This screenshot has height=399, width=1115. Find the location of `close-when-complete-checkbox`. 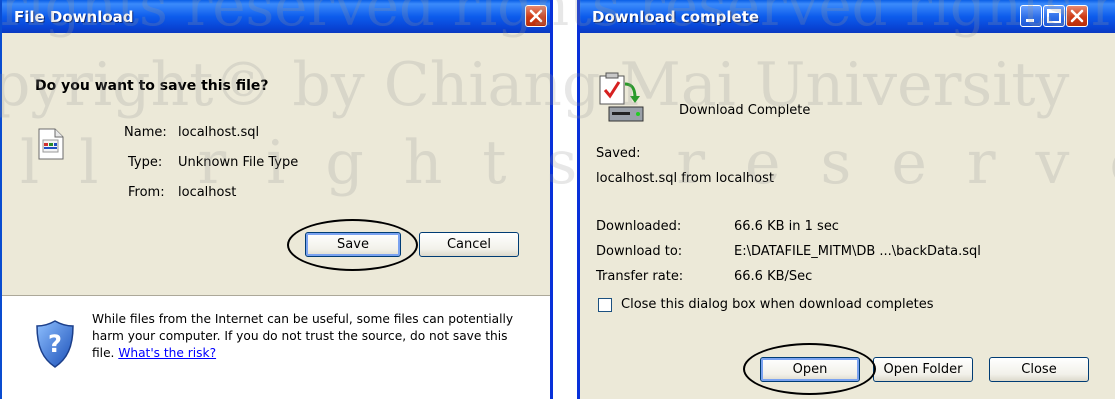

close-when-complete-checkbox is located at coordinates (605, 305).